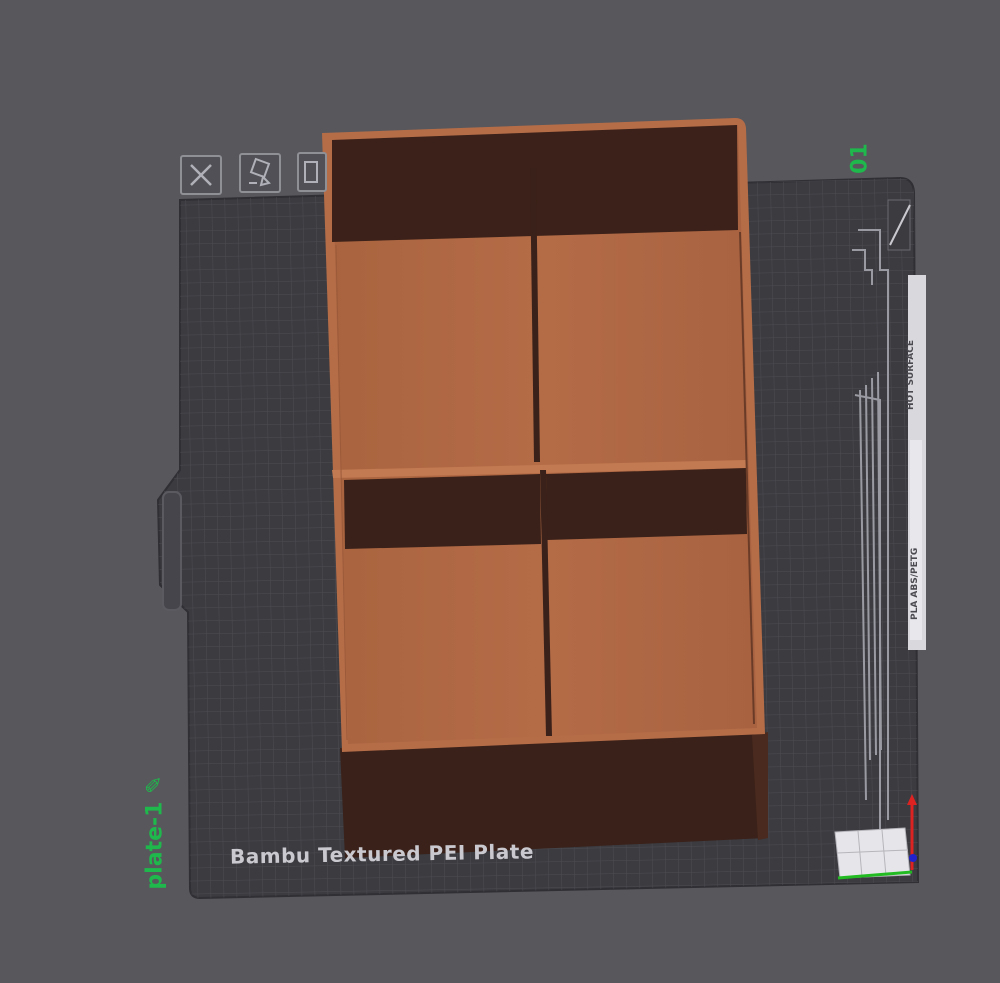 This screenshot has width=1000, height=983. I want to click on close-plate-button, so click(201, 175).